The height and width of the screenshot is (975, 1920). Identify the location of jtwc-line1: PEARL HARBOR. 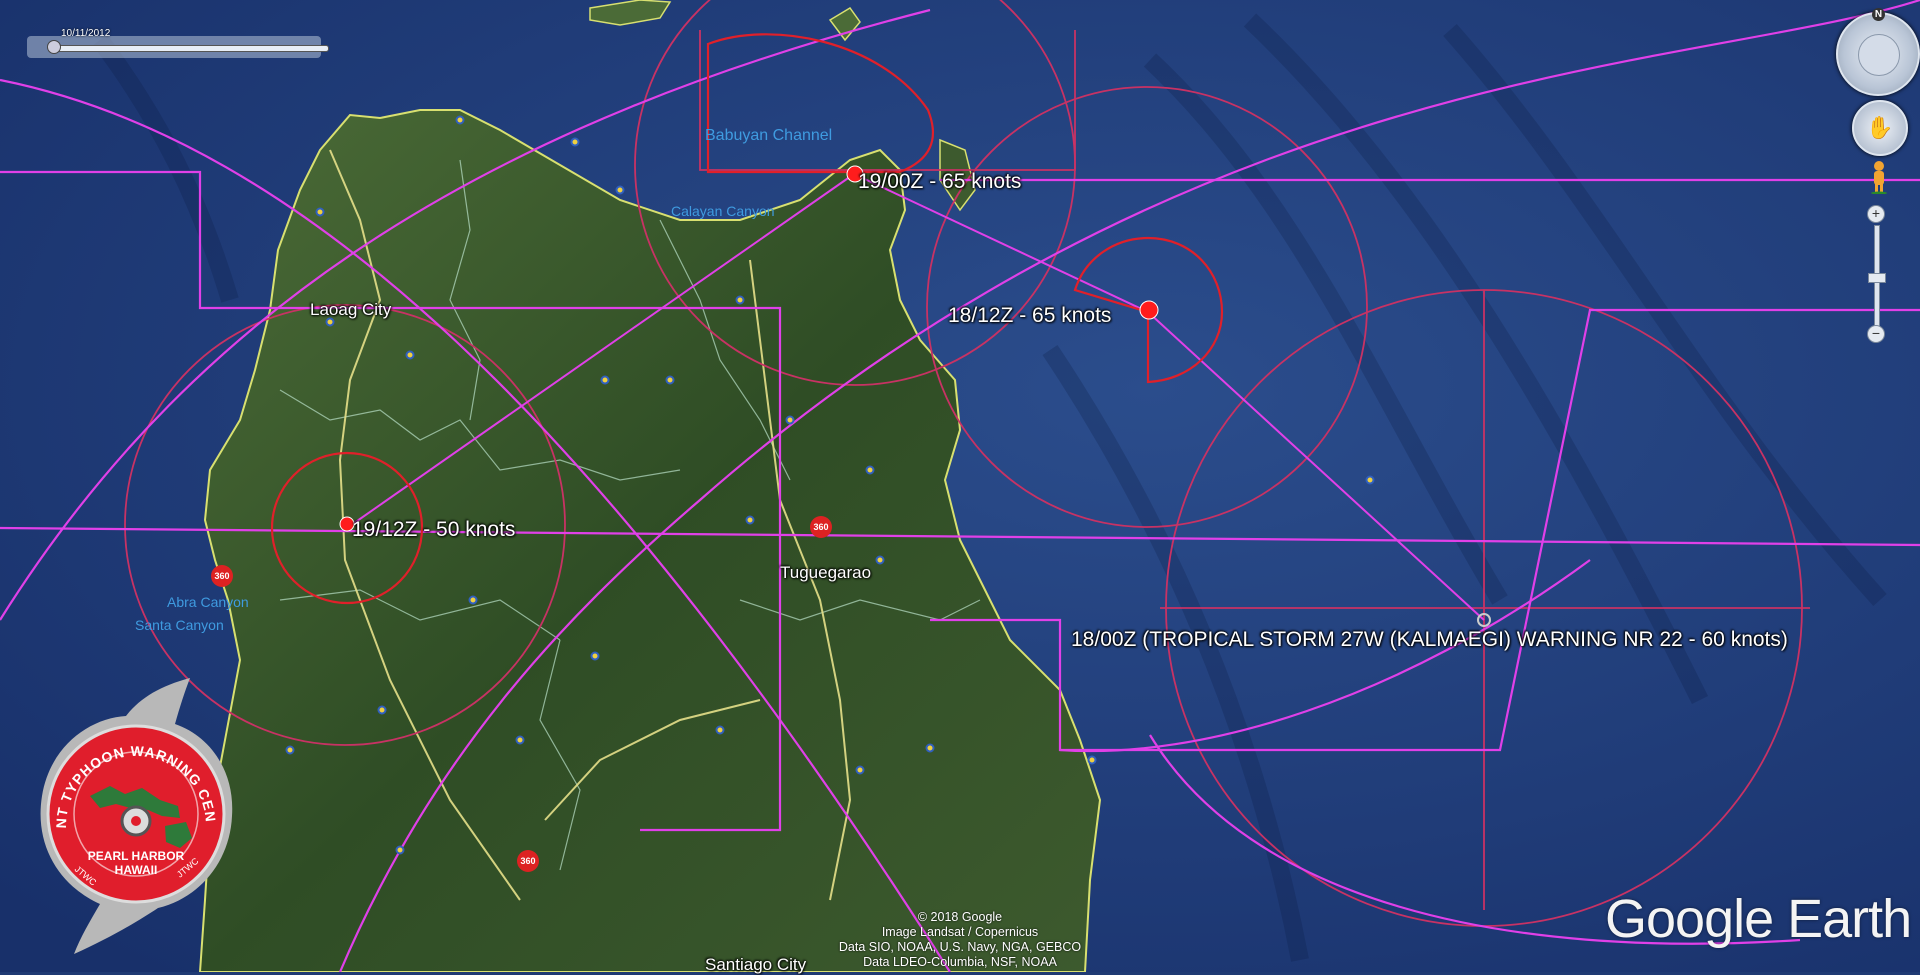
(136, 856).